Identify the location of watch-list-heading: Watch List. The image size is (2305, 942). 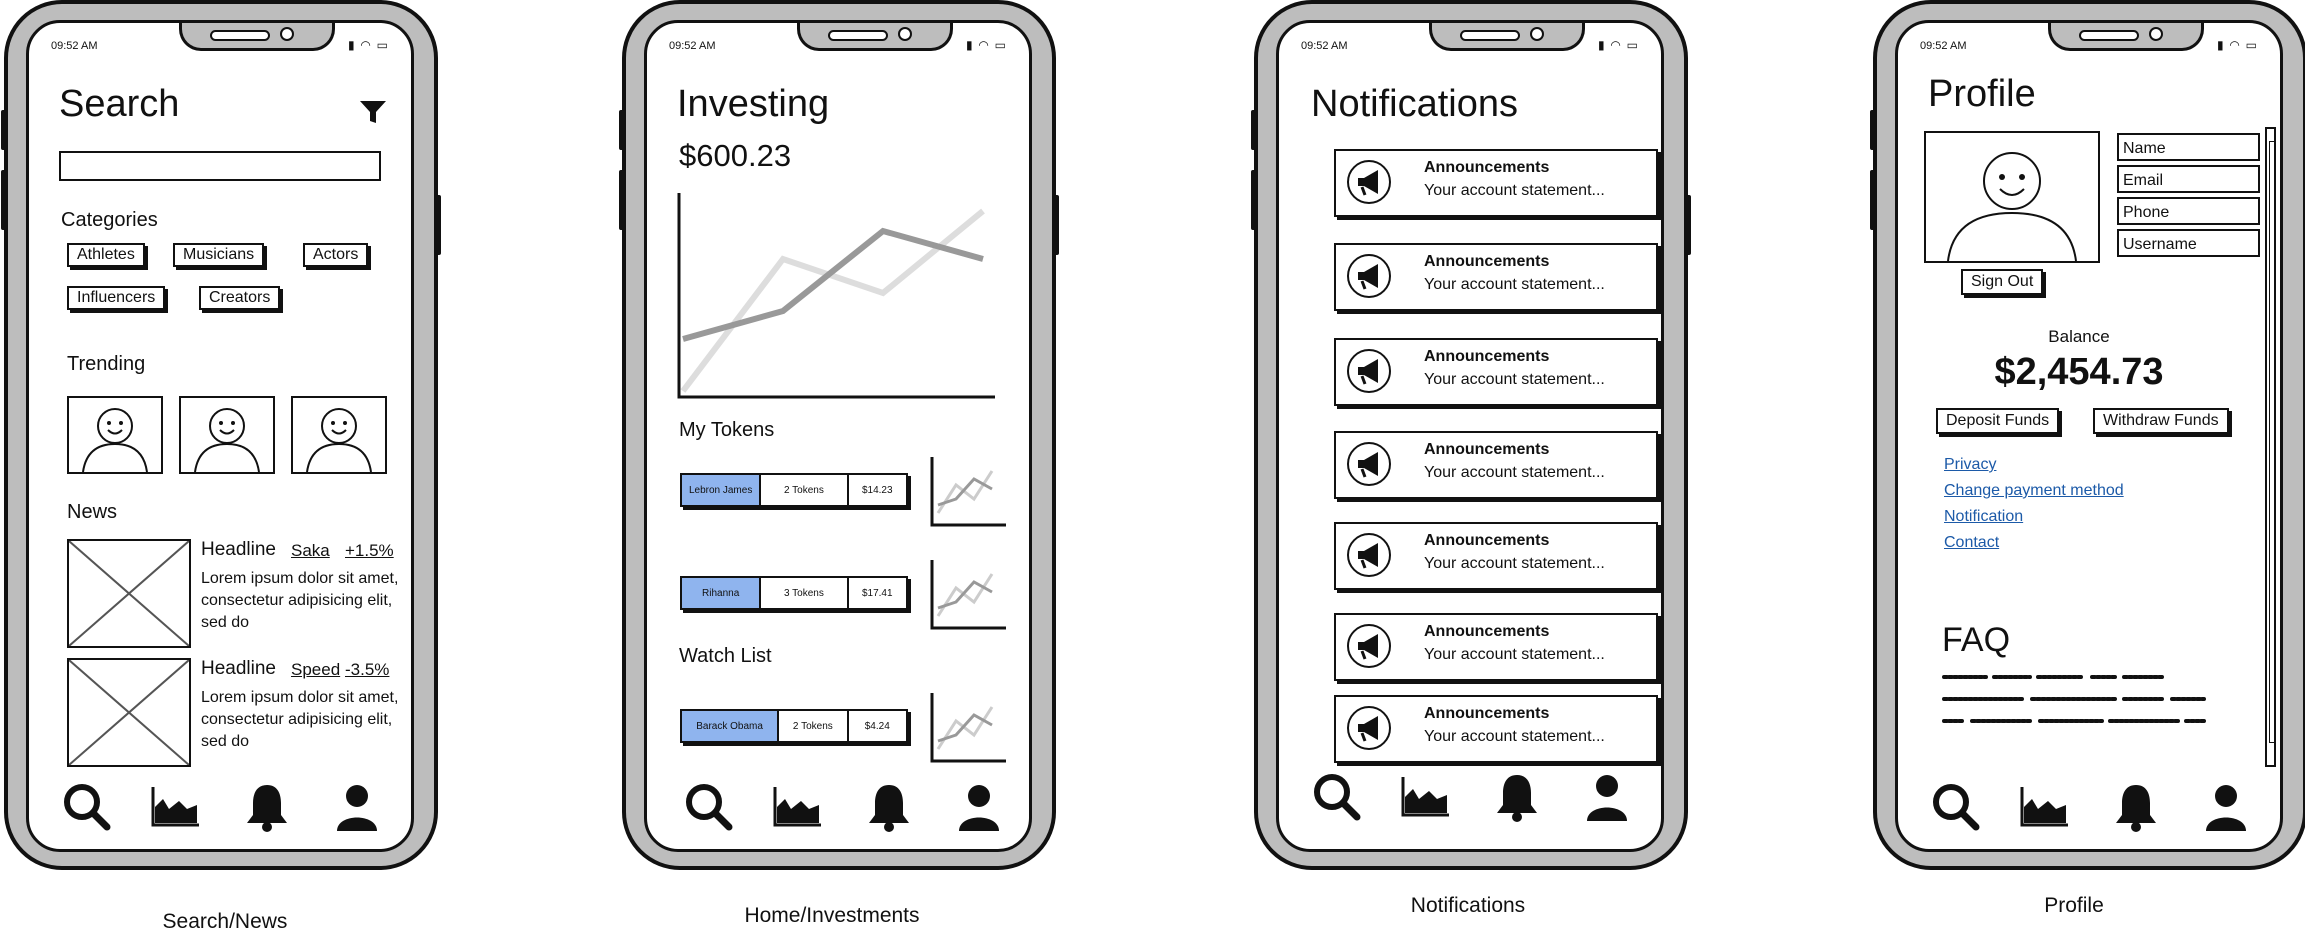
(725, 656).